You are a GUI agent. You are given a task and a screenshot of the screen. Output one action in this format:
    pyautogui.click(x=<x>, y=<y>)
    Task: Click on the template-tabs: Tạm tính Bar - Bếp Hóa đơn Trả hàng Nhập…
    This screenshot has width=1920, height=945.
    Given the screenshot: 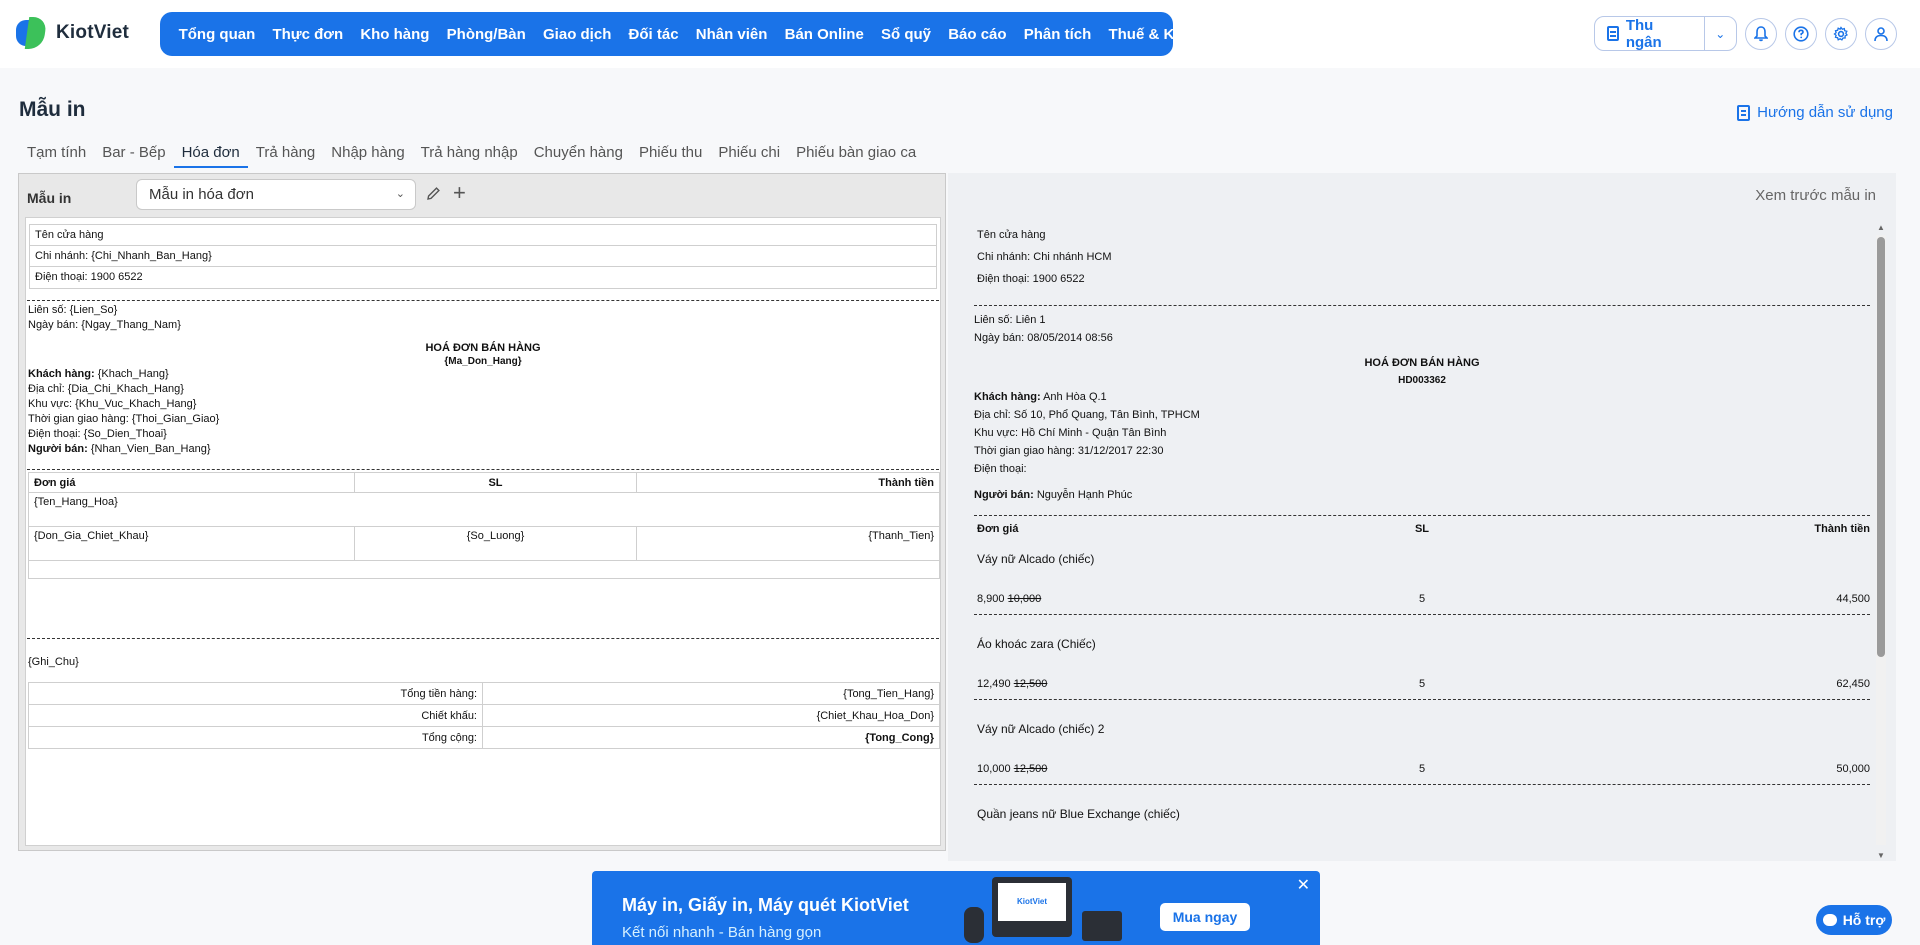 What is the action you would take?
    pyautogui.click(x=471, y=153)
    